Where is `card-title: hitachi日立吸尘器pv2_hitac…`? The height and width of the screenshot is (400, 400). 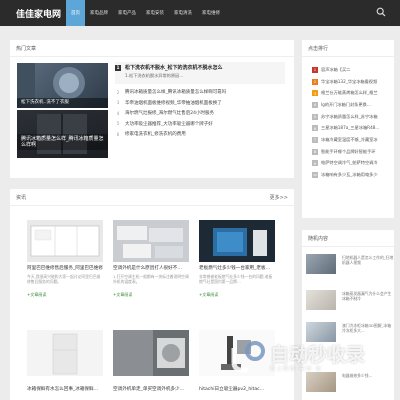
card-title: hitachi日立吸尘器pv2_hitac… is located at coordinates (237, 389).